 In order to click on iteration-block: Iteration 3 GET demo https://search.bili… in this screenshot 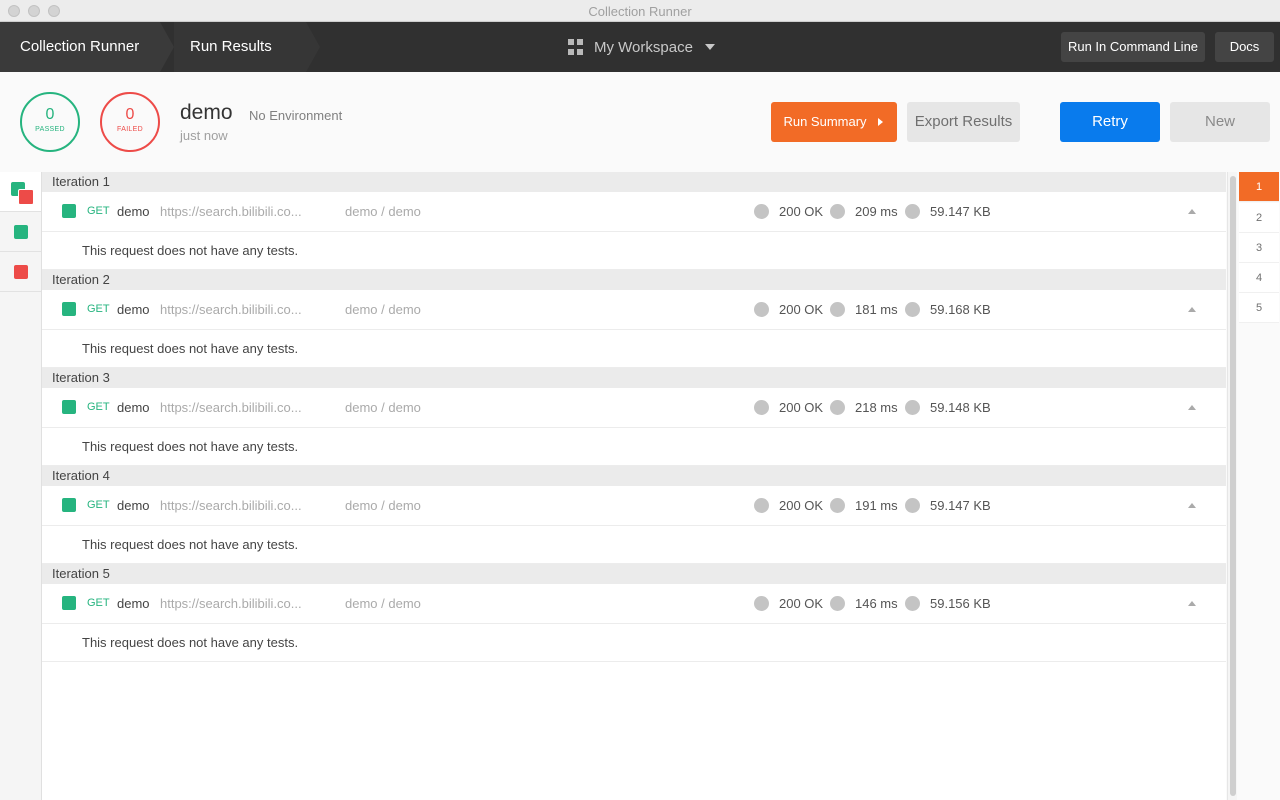, I will do `click(634, 417)`.